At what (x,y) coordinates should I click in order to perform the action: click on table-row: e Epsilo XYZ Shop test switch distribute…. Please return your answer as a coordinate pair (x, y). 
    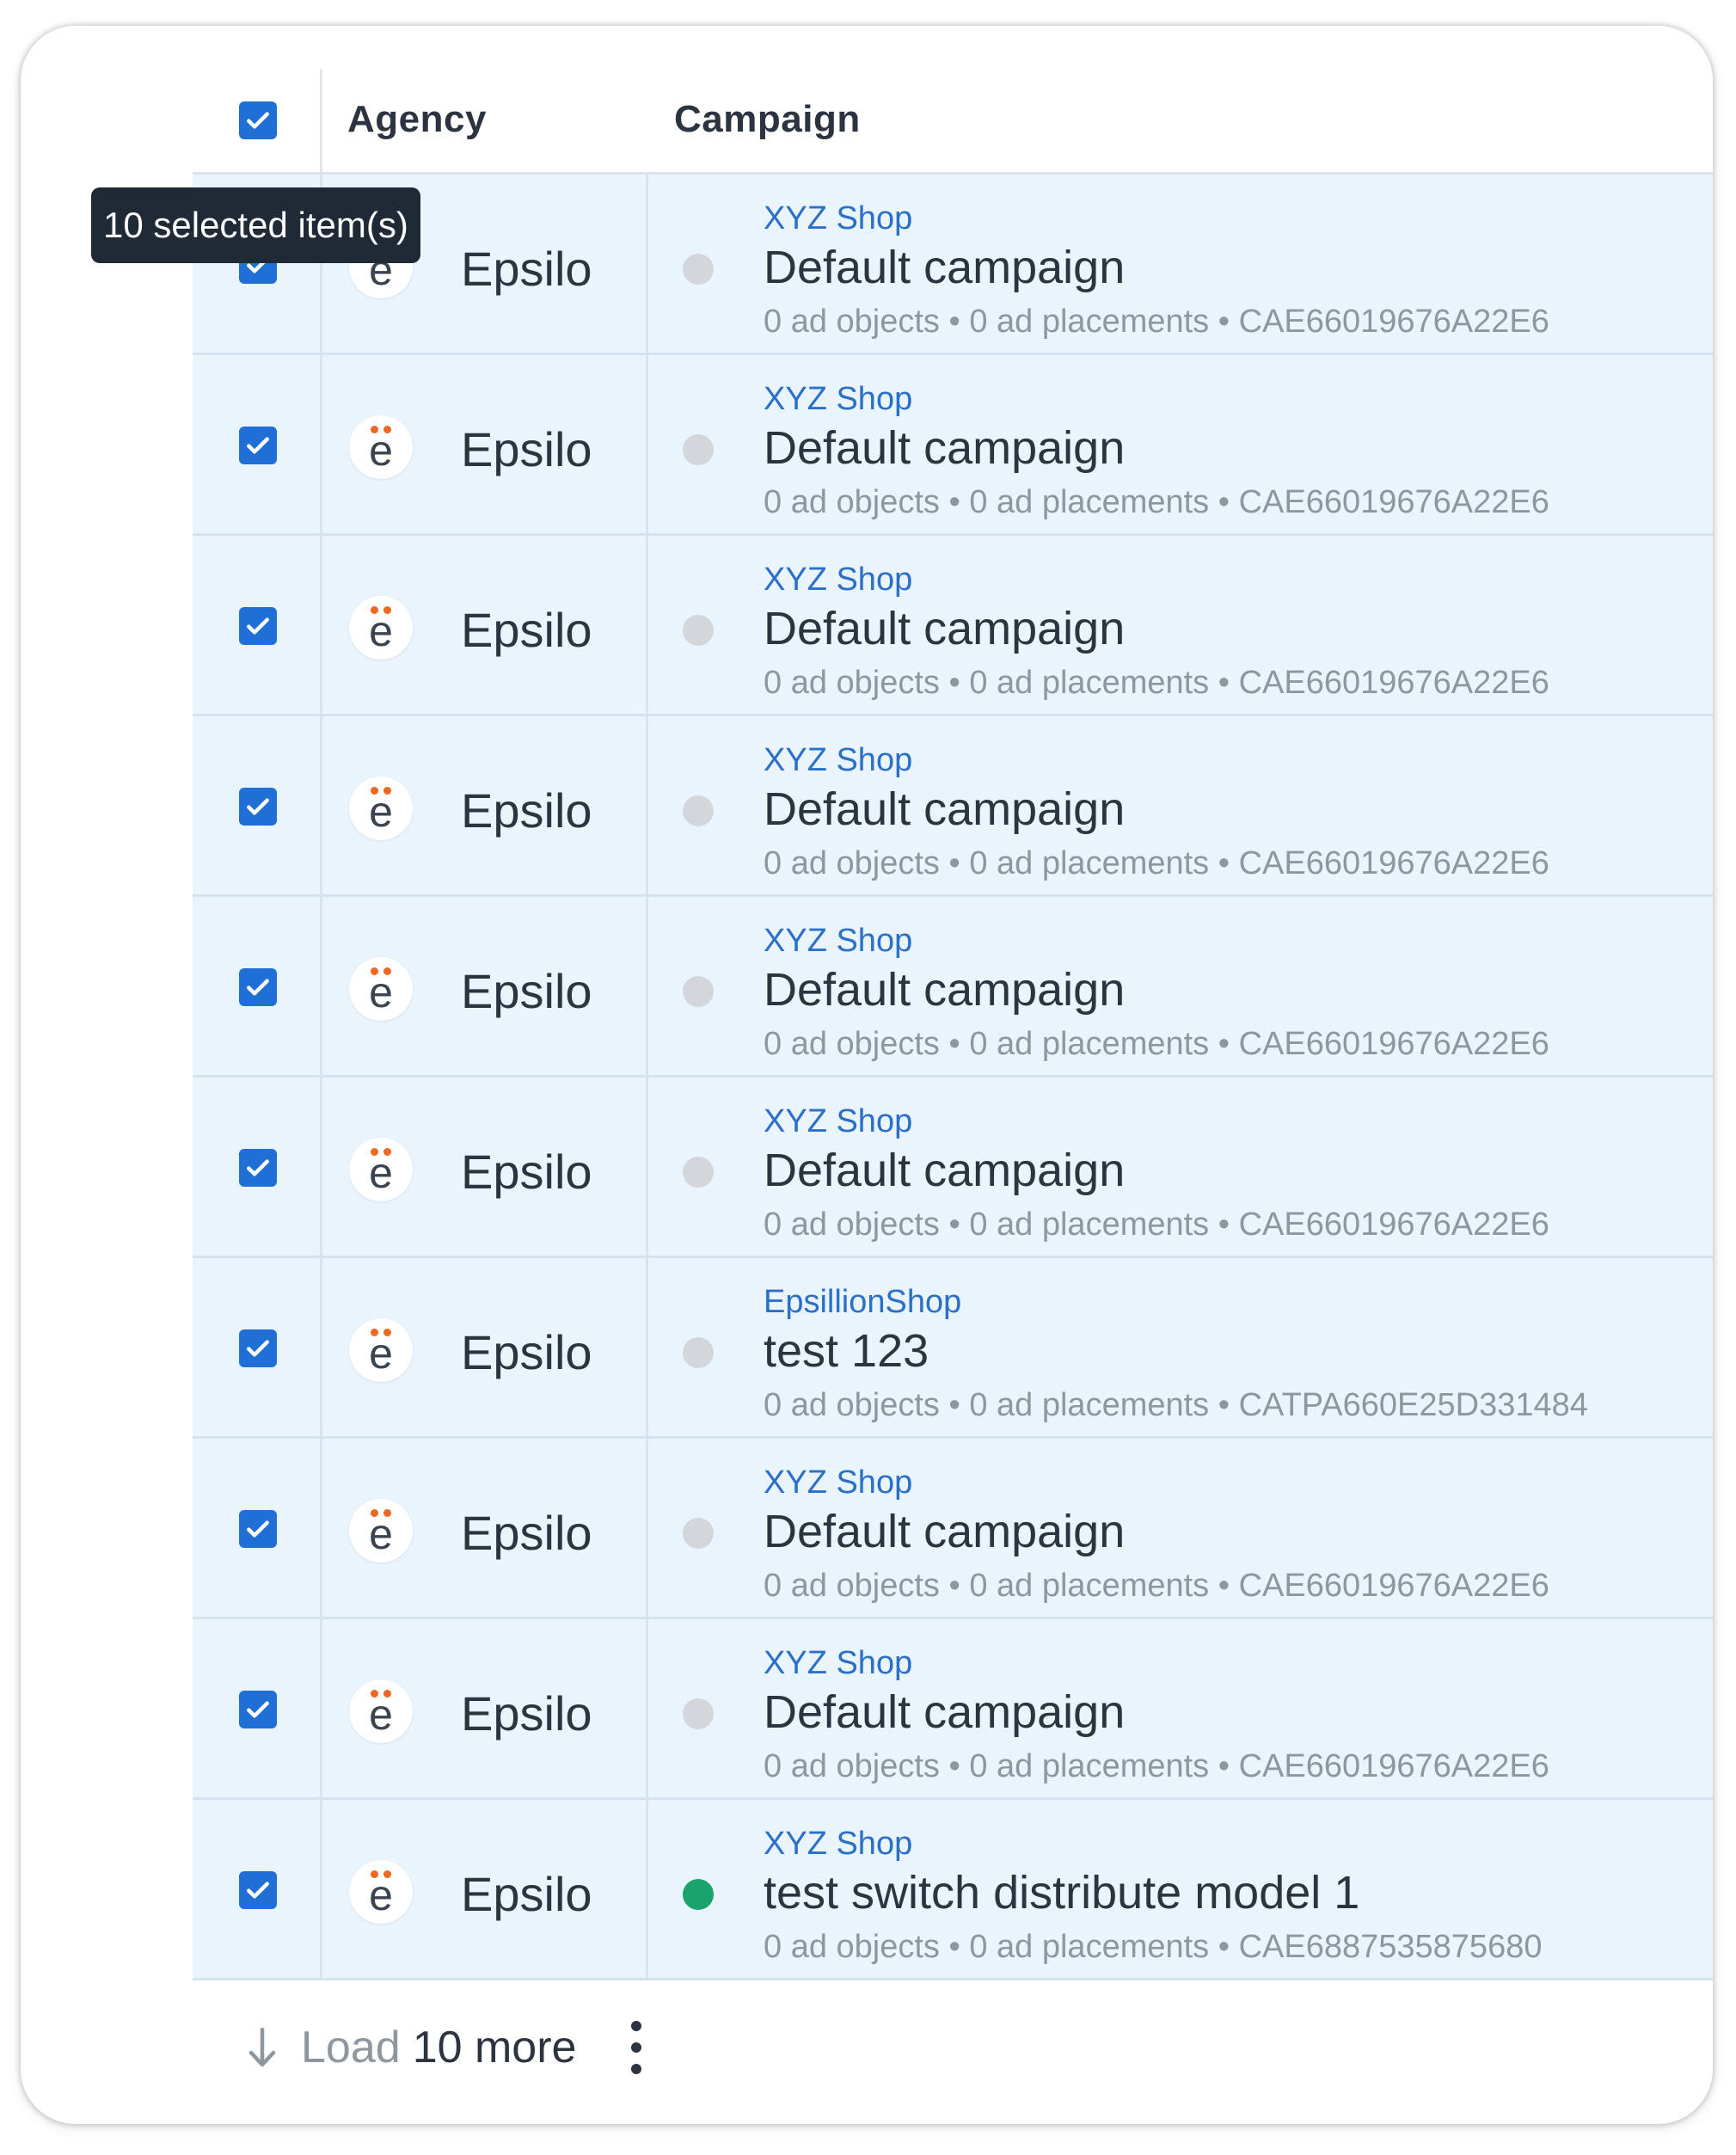
    Looking at the image, I should click on (953, 1890).